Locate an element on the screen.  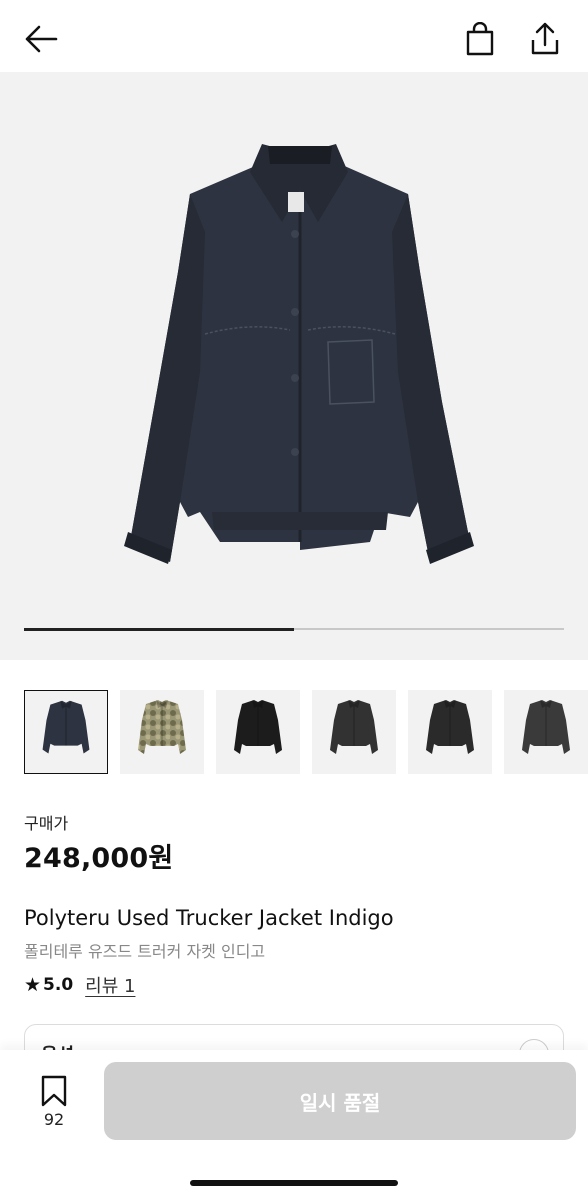
bottom-action-bar: 92 일시 품절 is located at coordinates (294, 1125).